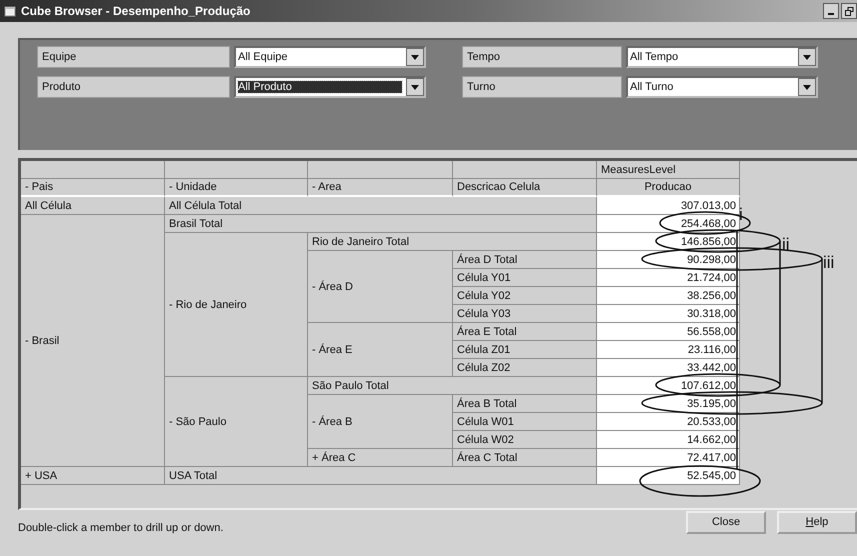 This screenshot has height=556, width=857. I want to click on status-text: Double-click a member to drill up or down., so click(121, 528).